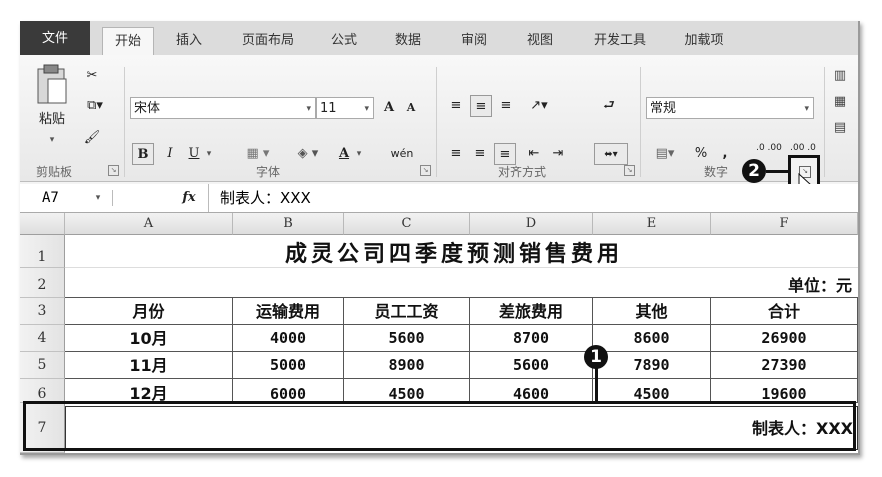 The image size is (882, 477). What do you see at coordinates (389, 108) in the screenshot?
I see `grow-font-button: A` at bounding box center [389, 108].